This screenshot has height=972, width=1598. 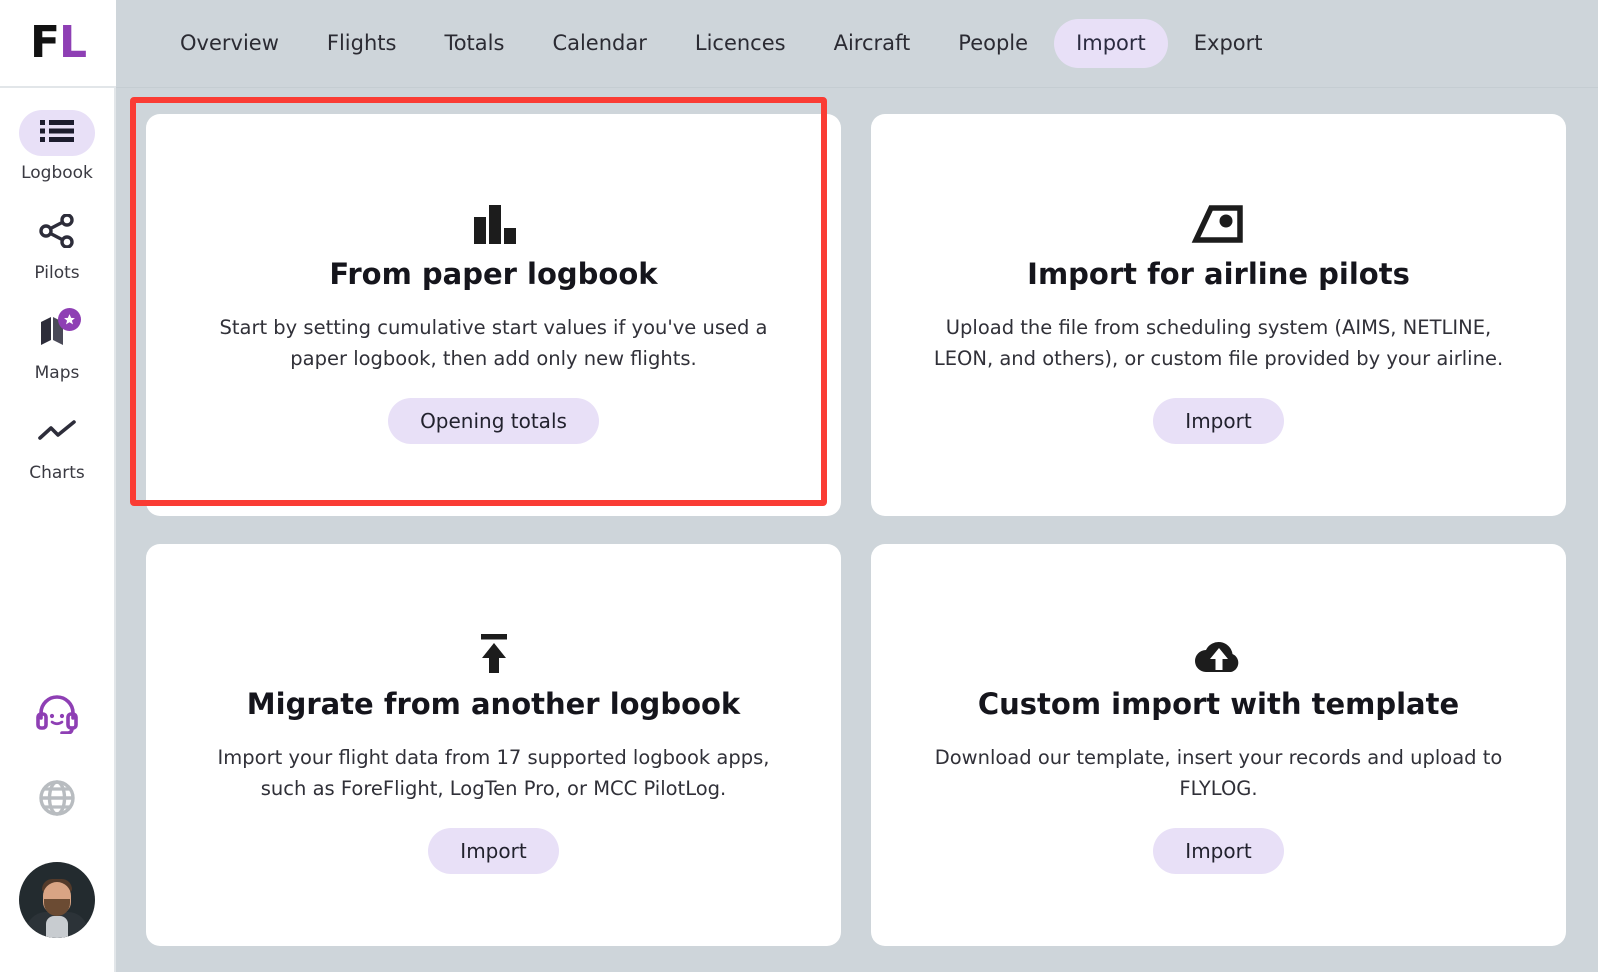 I want to click on sidebar-item-label-maps: Maps, so click(x=57, y=373).